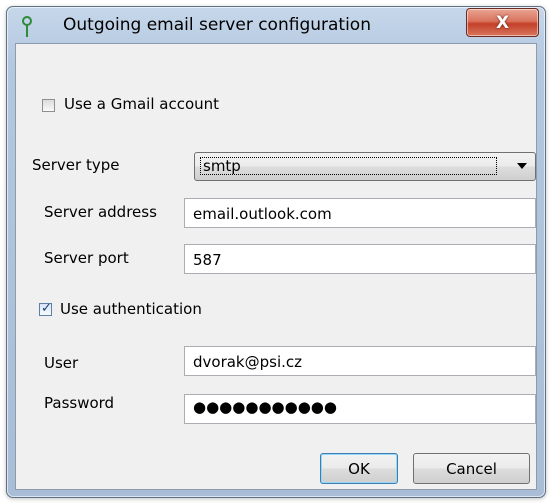  What do you see at coordinates (131, 309) in the screenshot?
I see `authentication-label: Use authentication` at bounding box center [131, 309].